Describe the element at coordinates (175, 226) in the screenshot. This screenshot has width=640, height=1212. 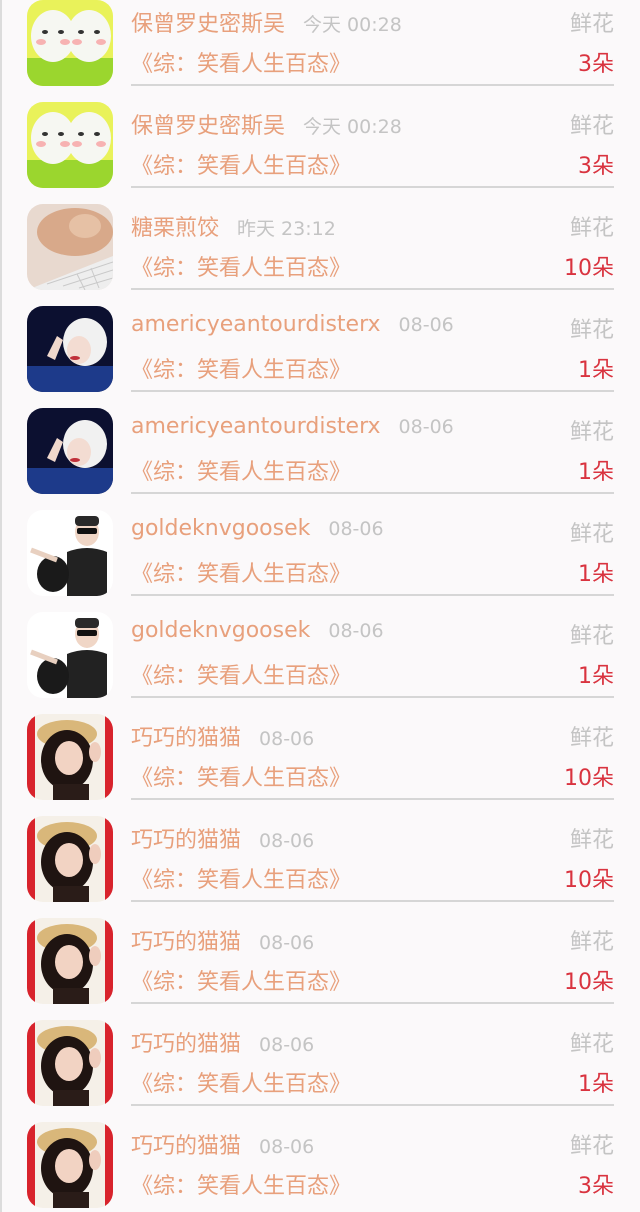
I see `username: 糖栗煎饺` at that location.